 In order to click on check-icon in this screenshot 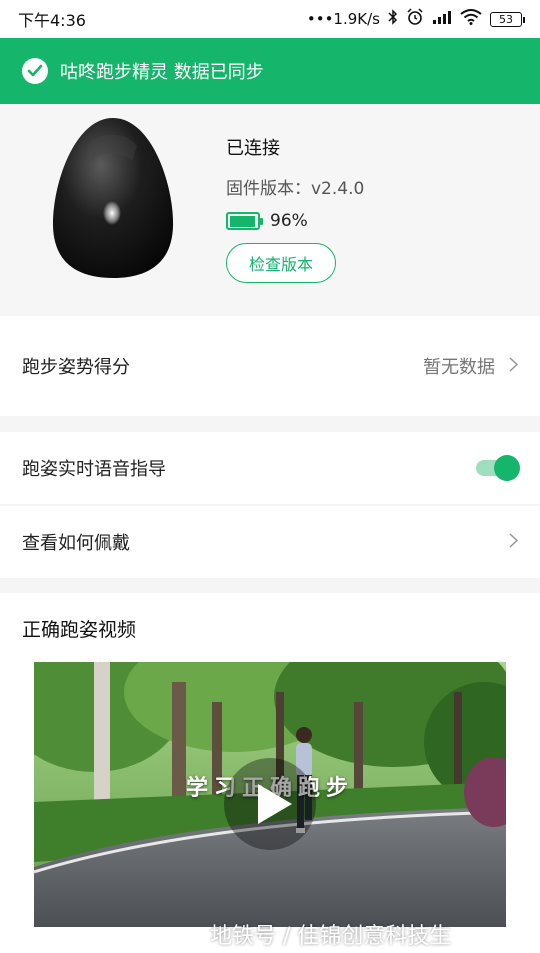, I will do `click(35, 71)`.